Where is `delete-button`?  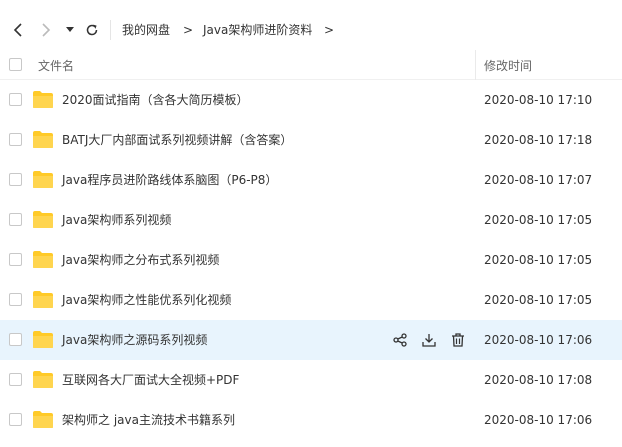 delete-button is located at coordinates (458, 340).